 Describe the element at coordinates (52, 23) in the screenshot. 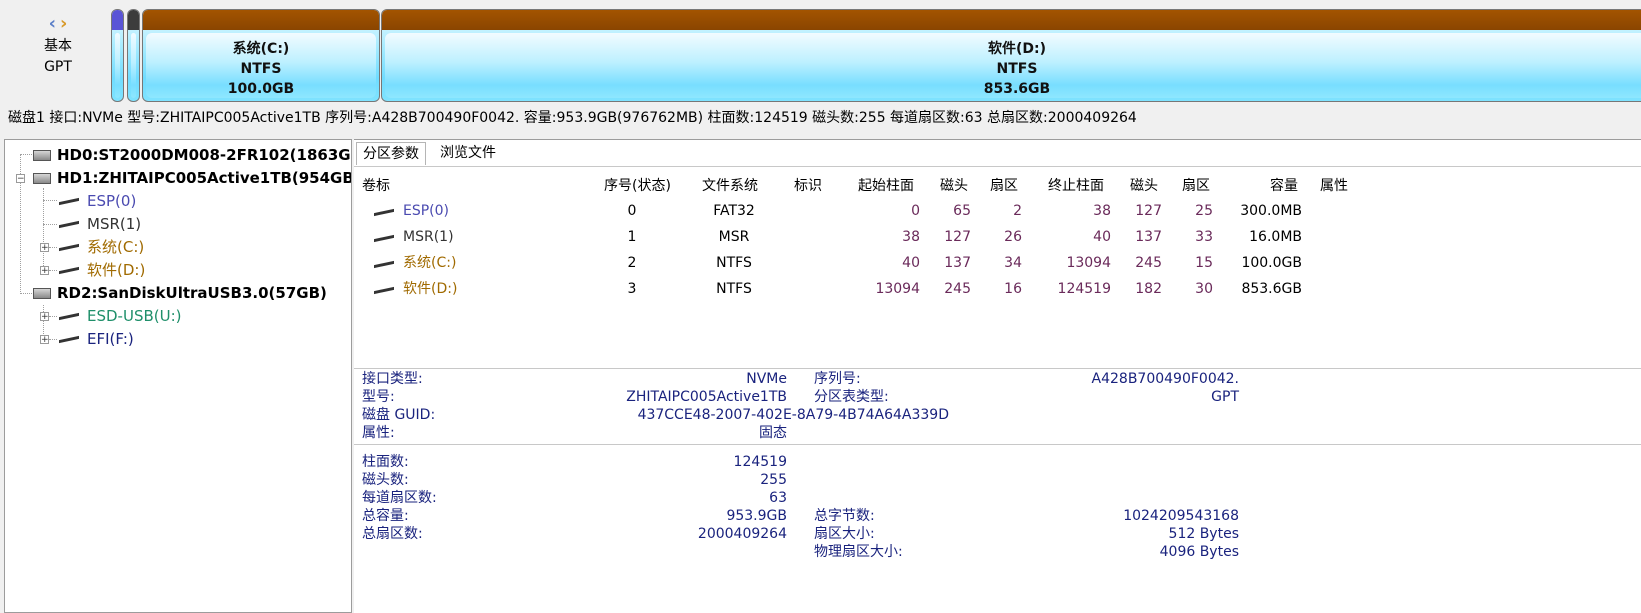

I see `previous-disk-icon: ‹` at that location.